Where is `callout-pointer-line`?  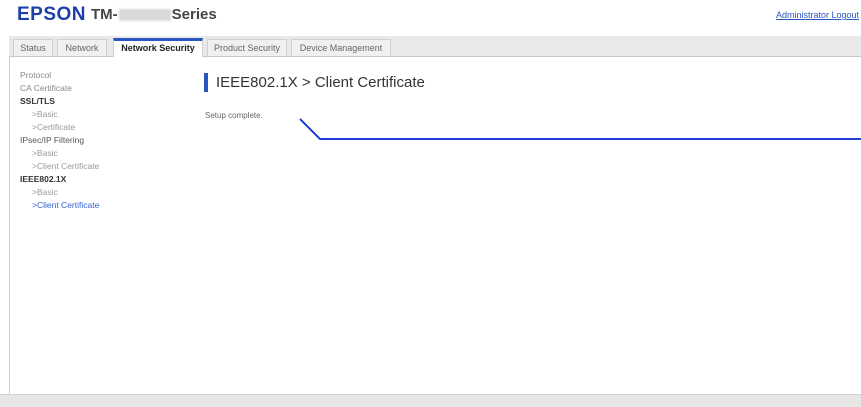
callout-pointer-line is located at coordinates (580, 129).